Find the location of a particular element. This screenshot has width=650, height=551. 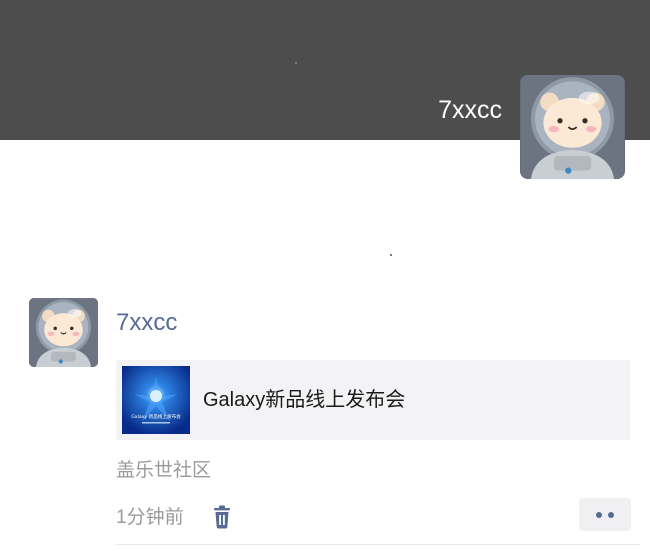

shared-link-card: Galaxy 新品线上发布会 Galaxy新品线上发布会 is located at coordinates (373, 400).